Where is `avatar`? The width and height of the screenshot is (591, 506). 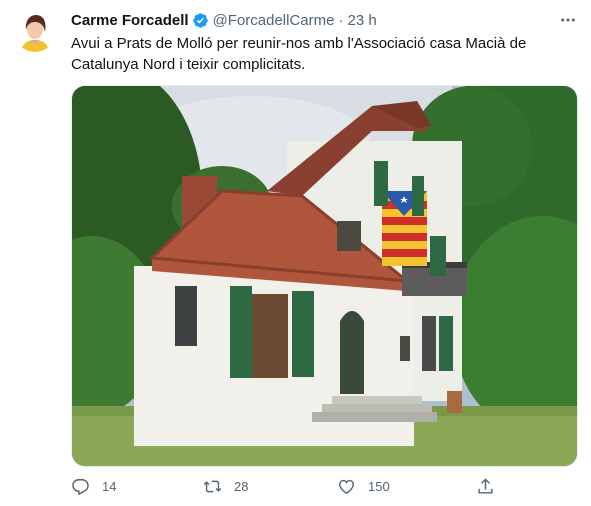
avatar is located at coordinates (35, 31).